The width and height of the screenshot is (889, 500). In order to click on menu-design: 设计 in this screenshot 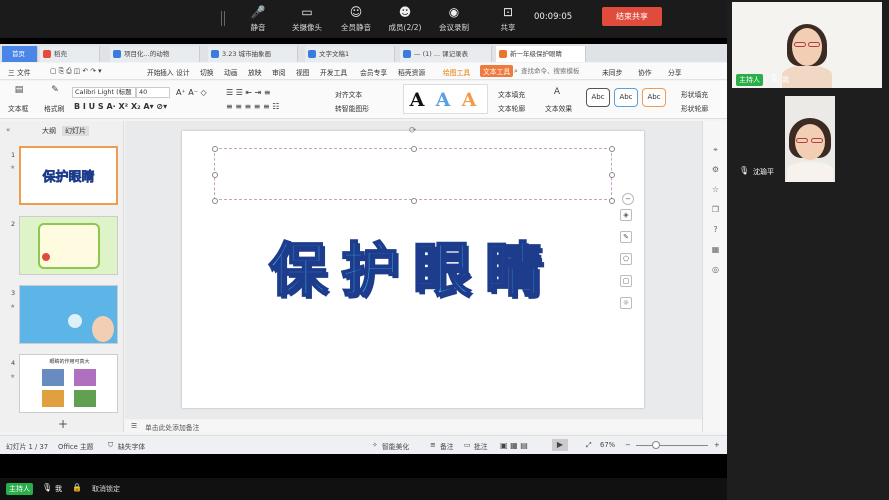, I will do `click(183, 72)`.